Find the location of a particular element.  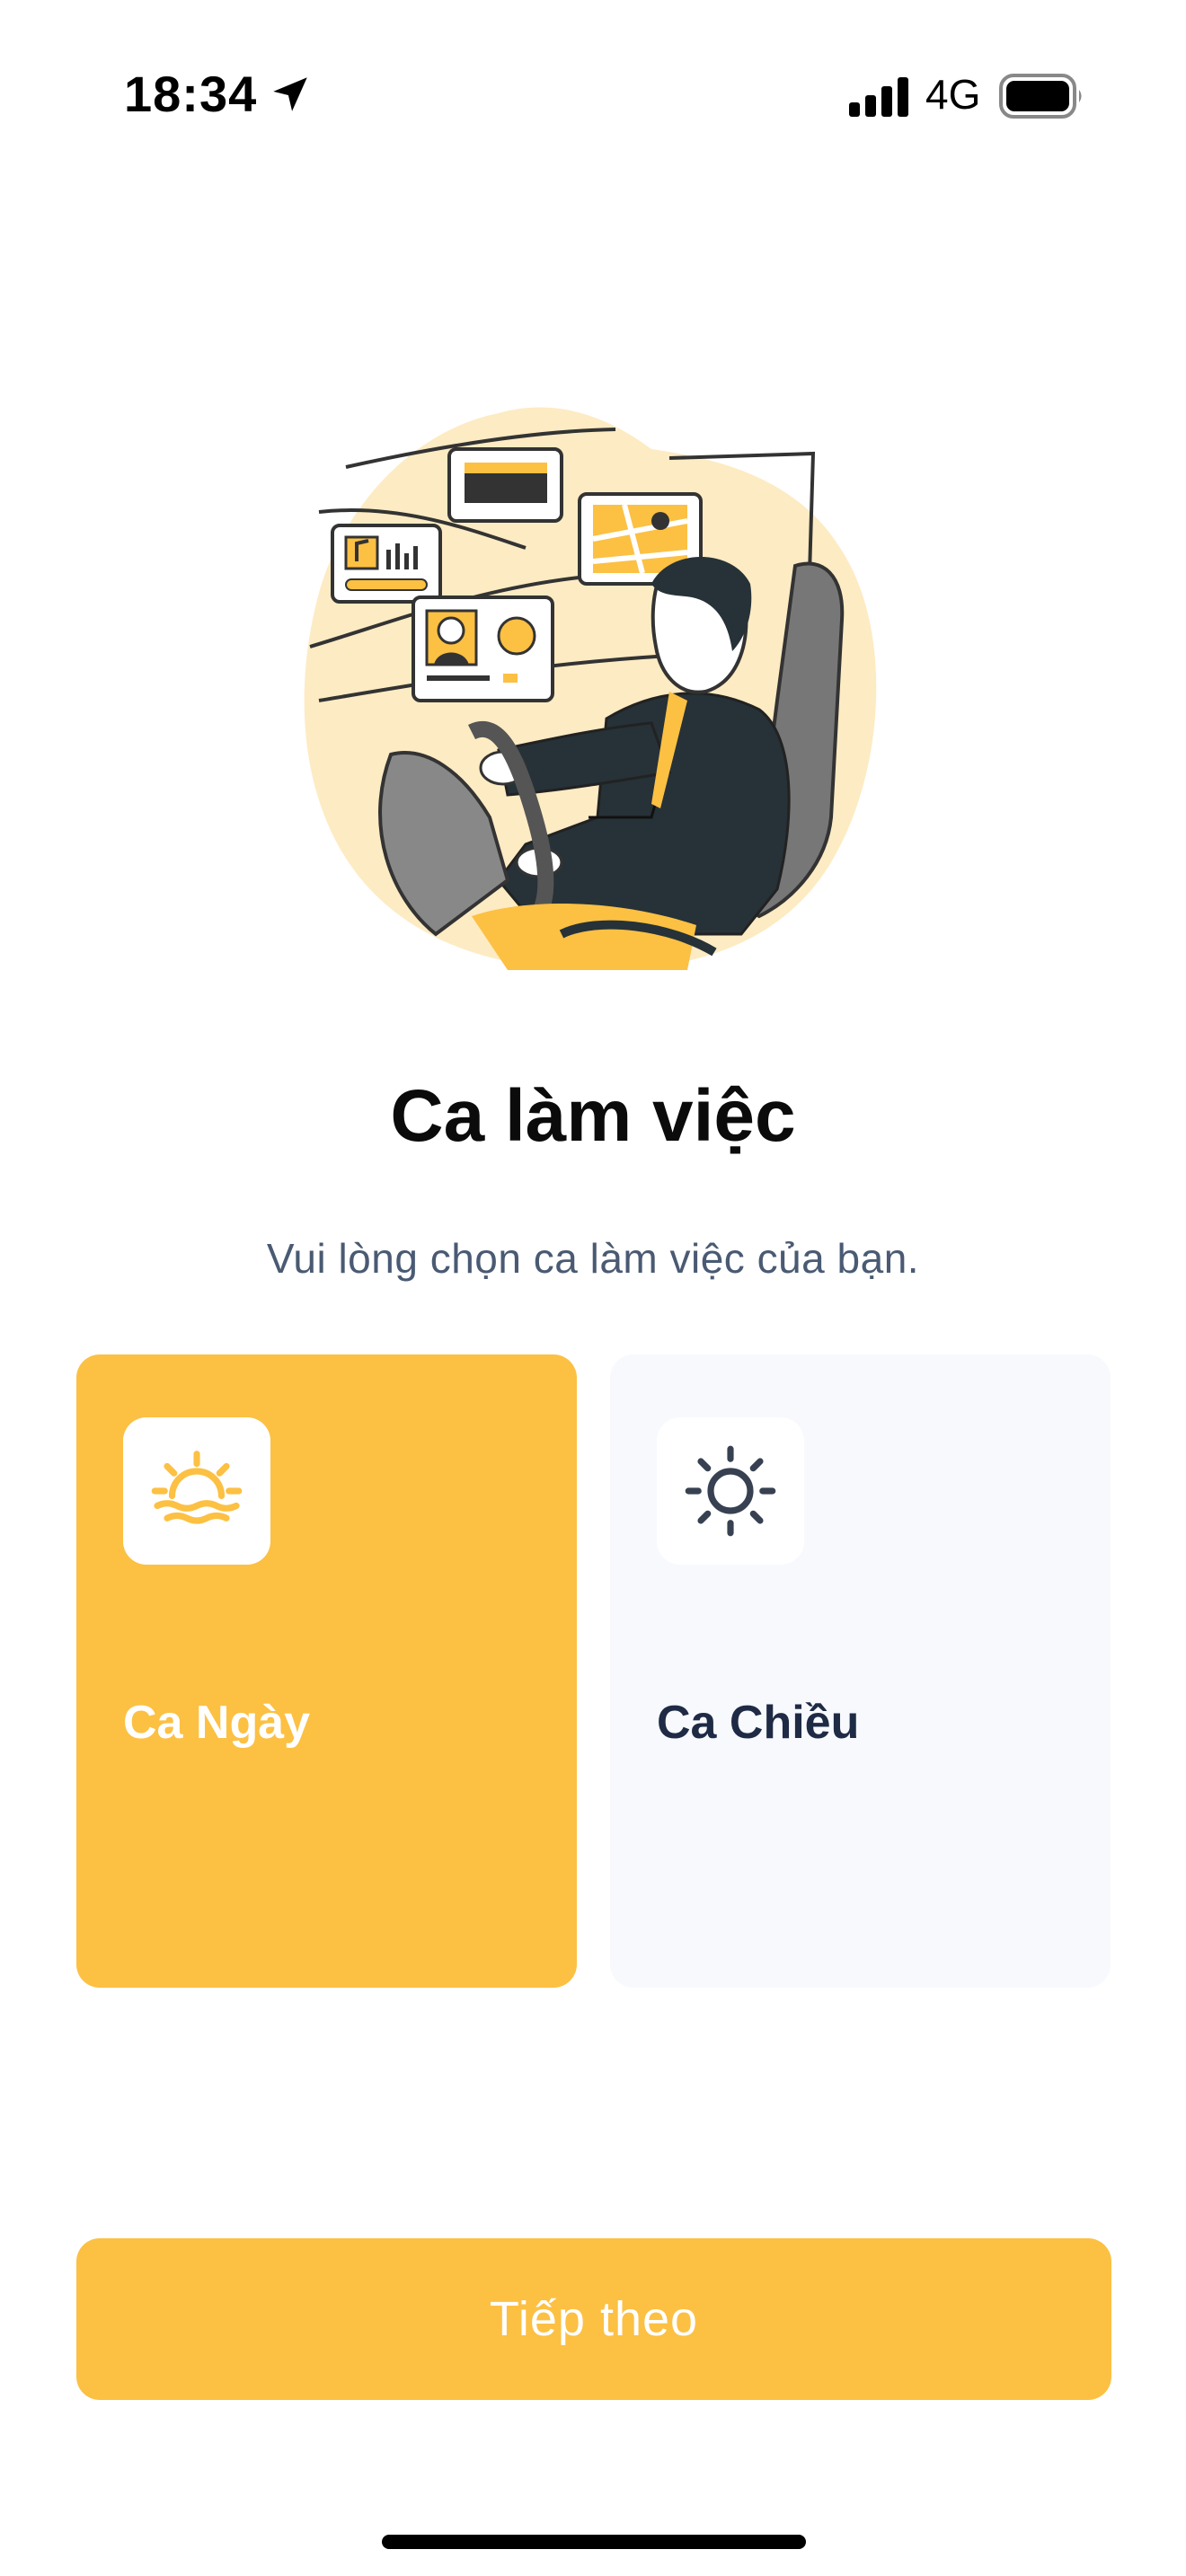

status-time: 18:34 is located at coordinates (191, 94).